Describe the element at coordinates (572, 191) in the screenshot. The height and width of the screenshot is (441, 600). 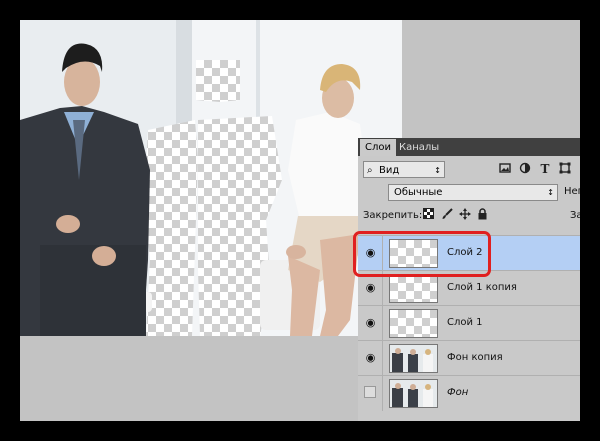
I see `opacity-label: Непрозрачность:` at that location.